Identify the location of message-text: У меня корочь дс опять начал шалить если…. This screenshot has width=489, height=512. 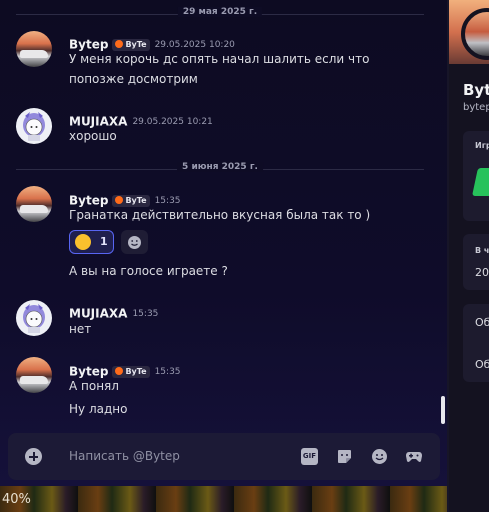
(219, 59).